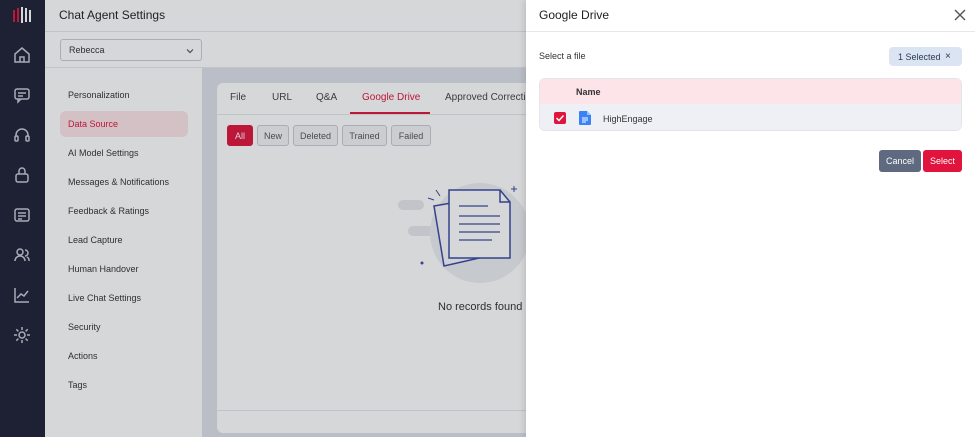 Image resolution: width=975 pixels, height=437 pixels. I want to click on drawer-title: Google Drive, so click(574, 15).